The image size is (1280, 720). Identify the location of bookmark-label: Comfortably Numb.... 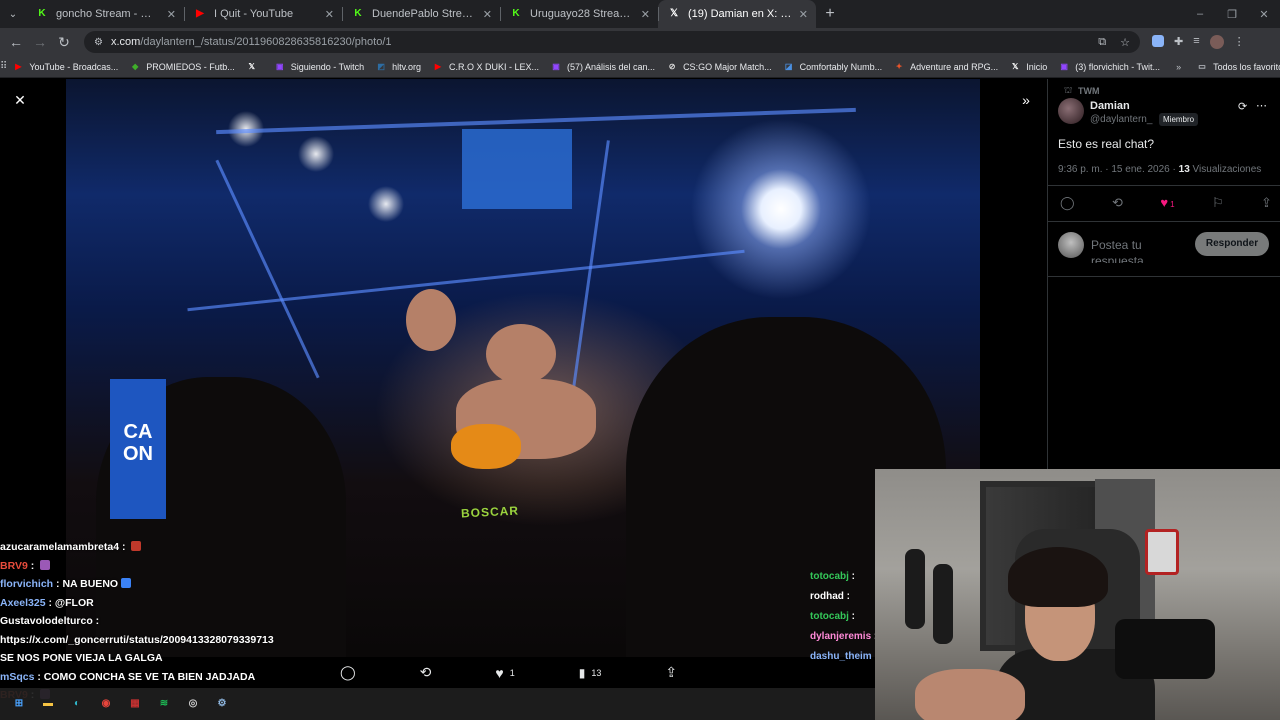
(841, 66).